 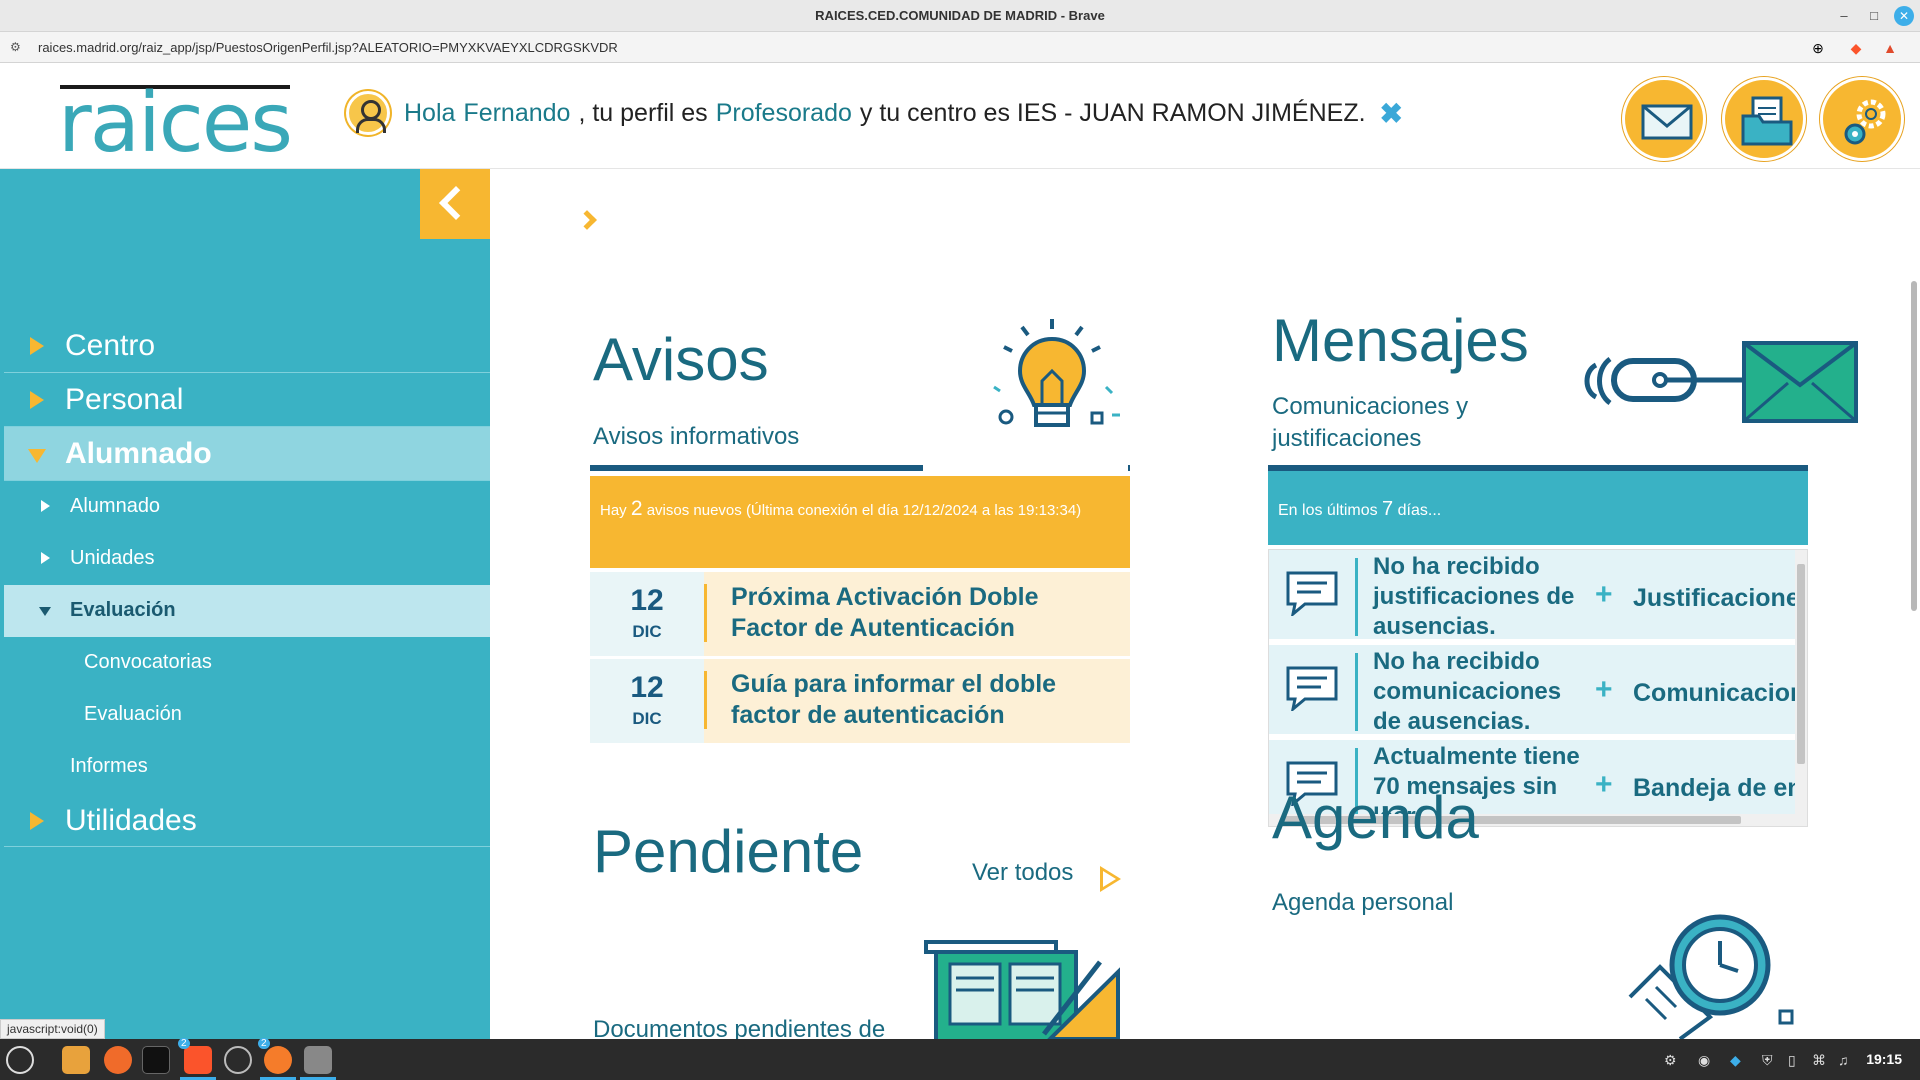 I want to click on window-title: RAICES.CED.COMUNIDAD DE MADRID - Brave, so click(x=960, y=15).